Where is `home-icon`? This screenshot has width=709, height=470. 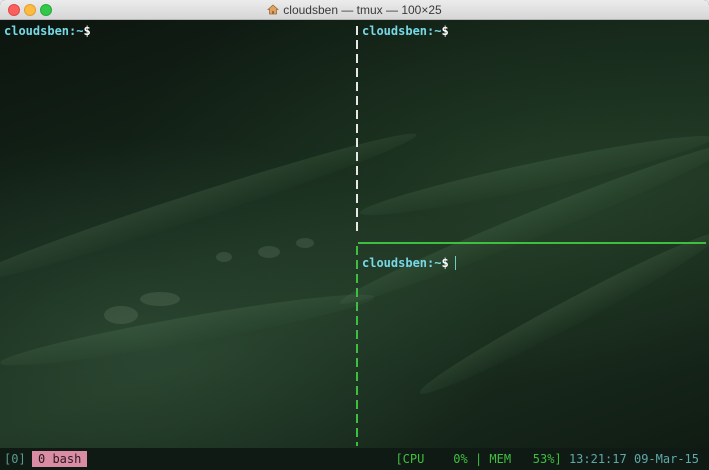
home-icon is located at coordinates (273, 9).